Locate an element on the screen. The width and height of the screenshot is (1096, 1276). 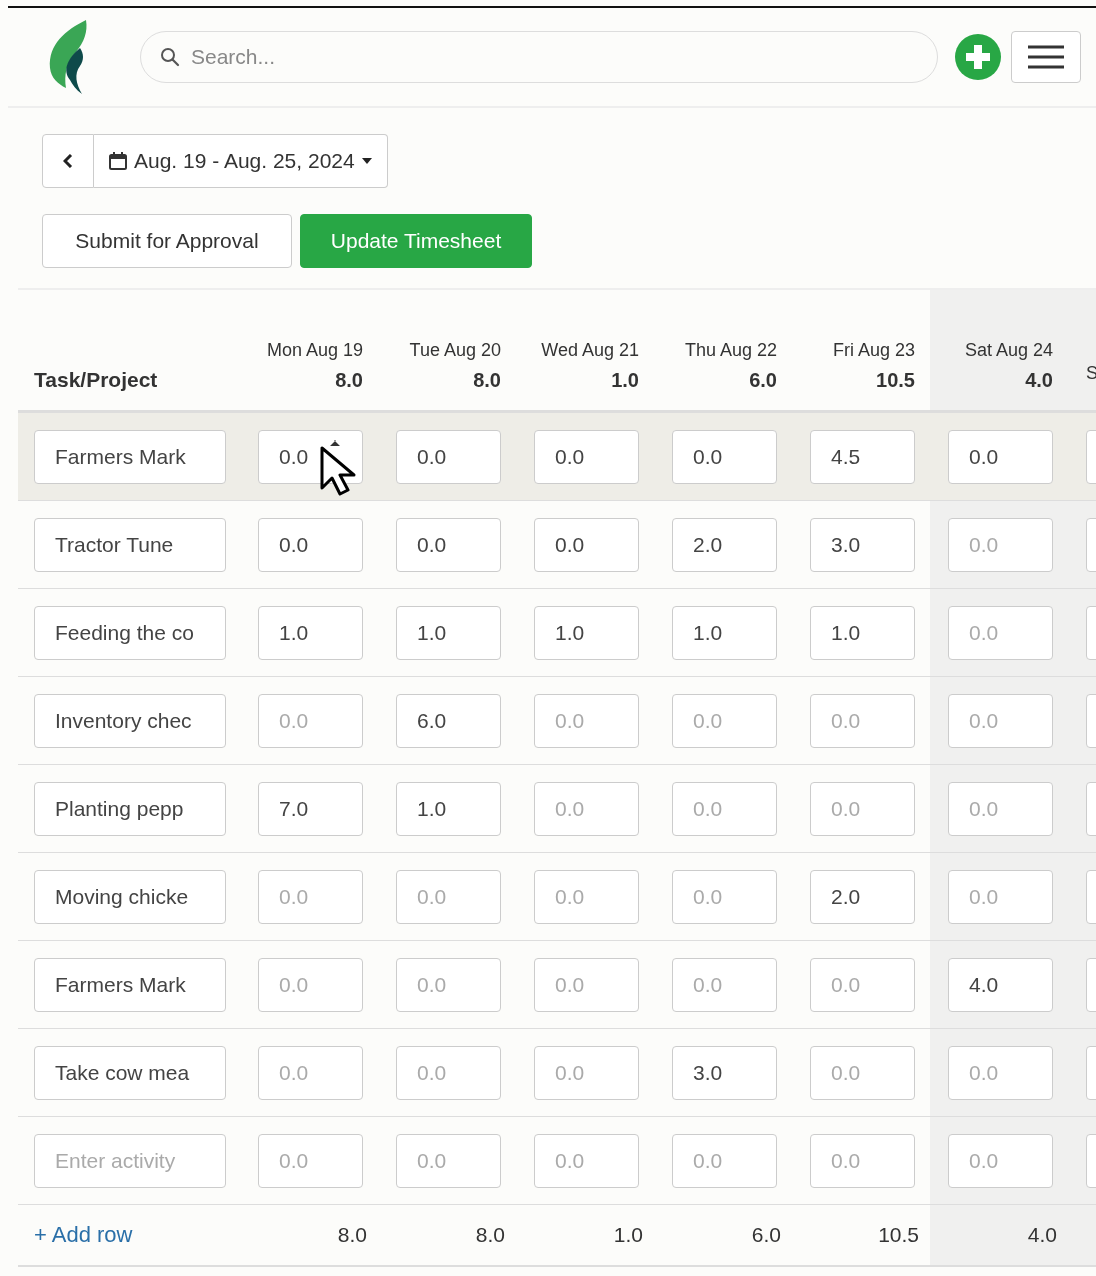
task-input: Inventory chec is located at coordinates (130, 720).